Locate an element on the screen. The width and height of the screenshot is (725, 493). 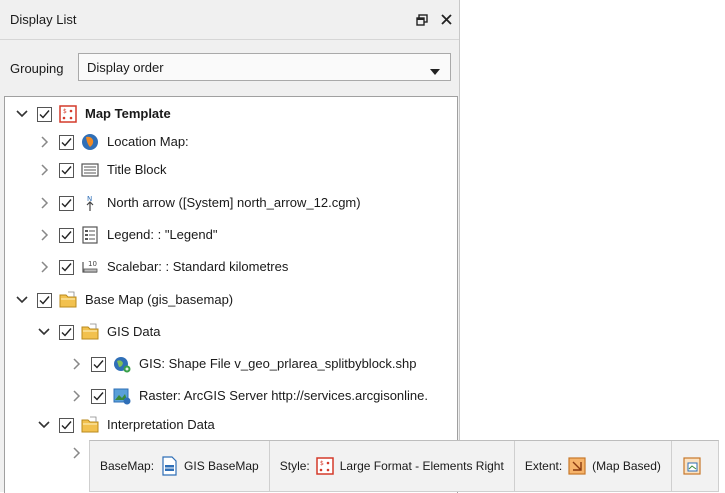
style-value: Large Format - Elements Right is located at coordinates (421, 466).